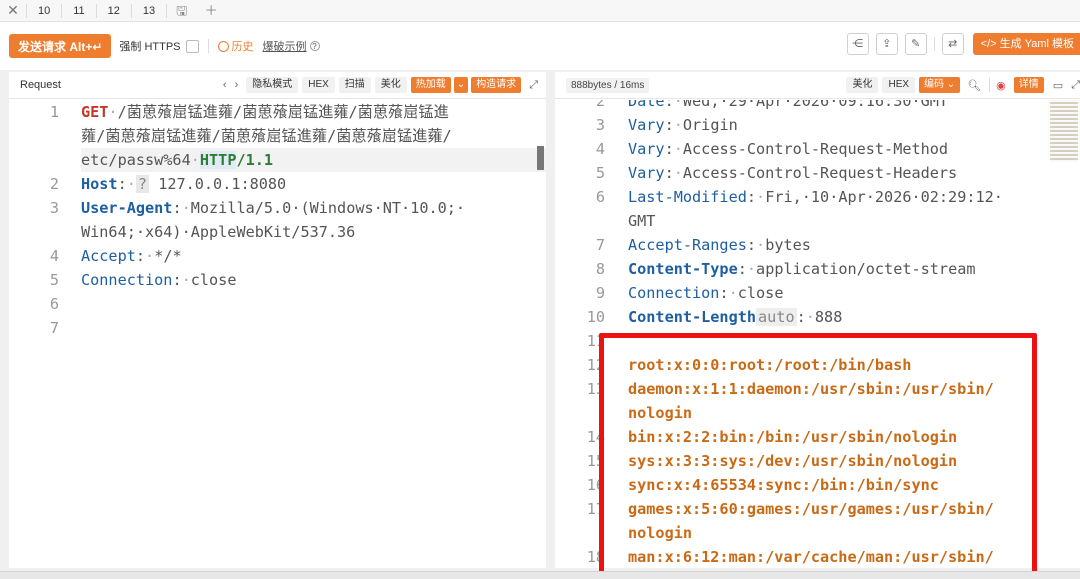 This screenshot has width=1080, height=579. I want to click on history-label: 历史, so click(242, 47).